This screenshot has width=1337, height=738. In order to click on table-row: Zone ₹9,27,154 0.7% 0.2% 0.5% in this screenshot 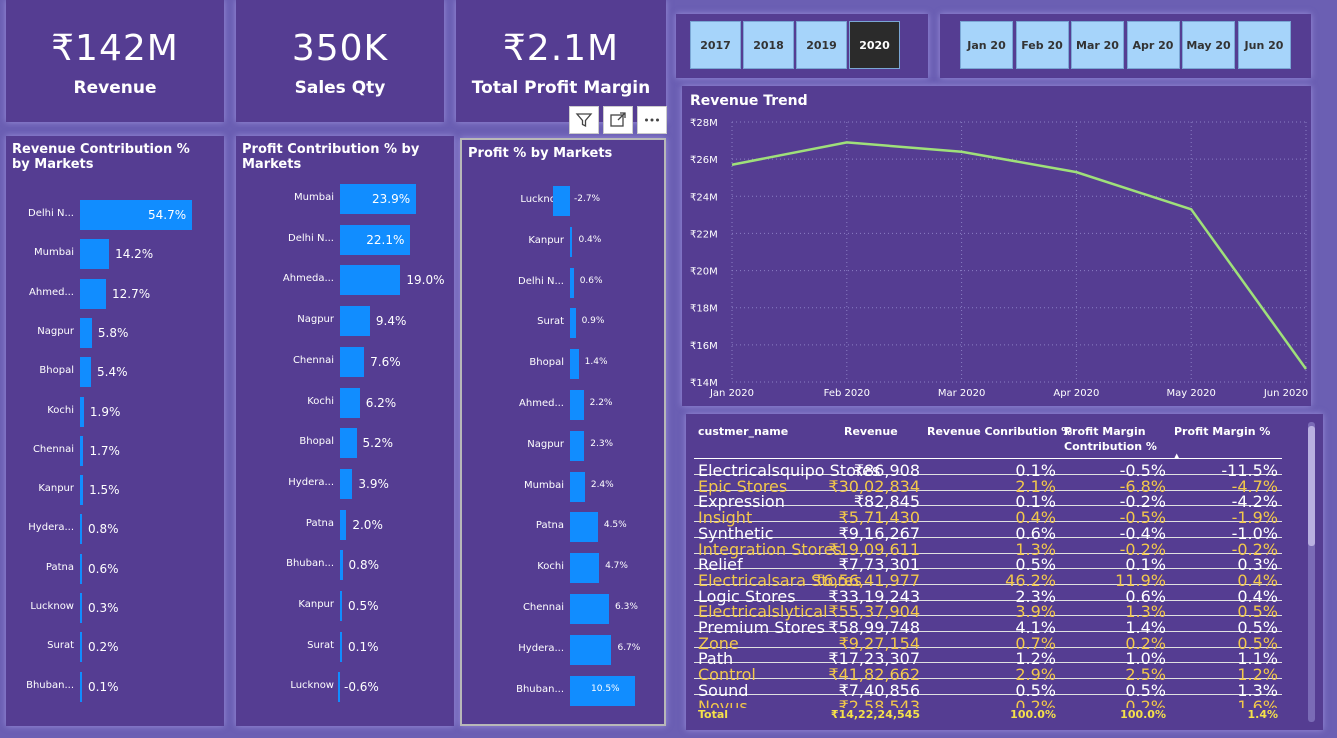, I will do `click(988, 643)`.